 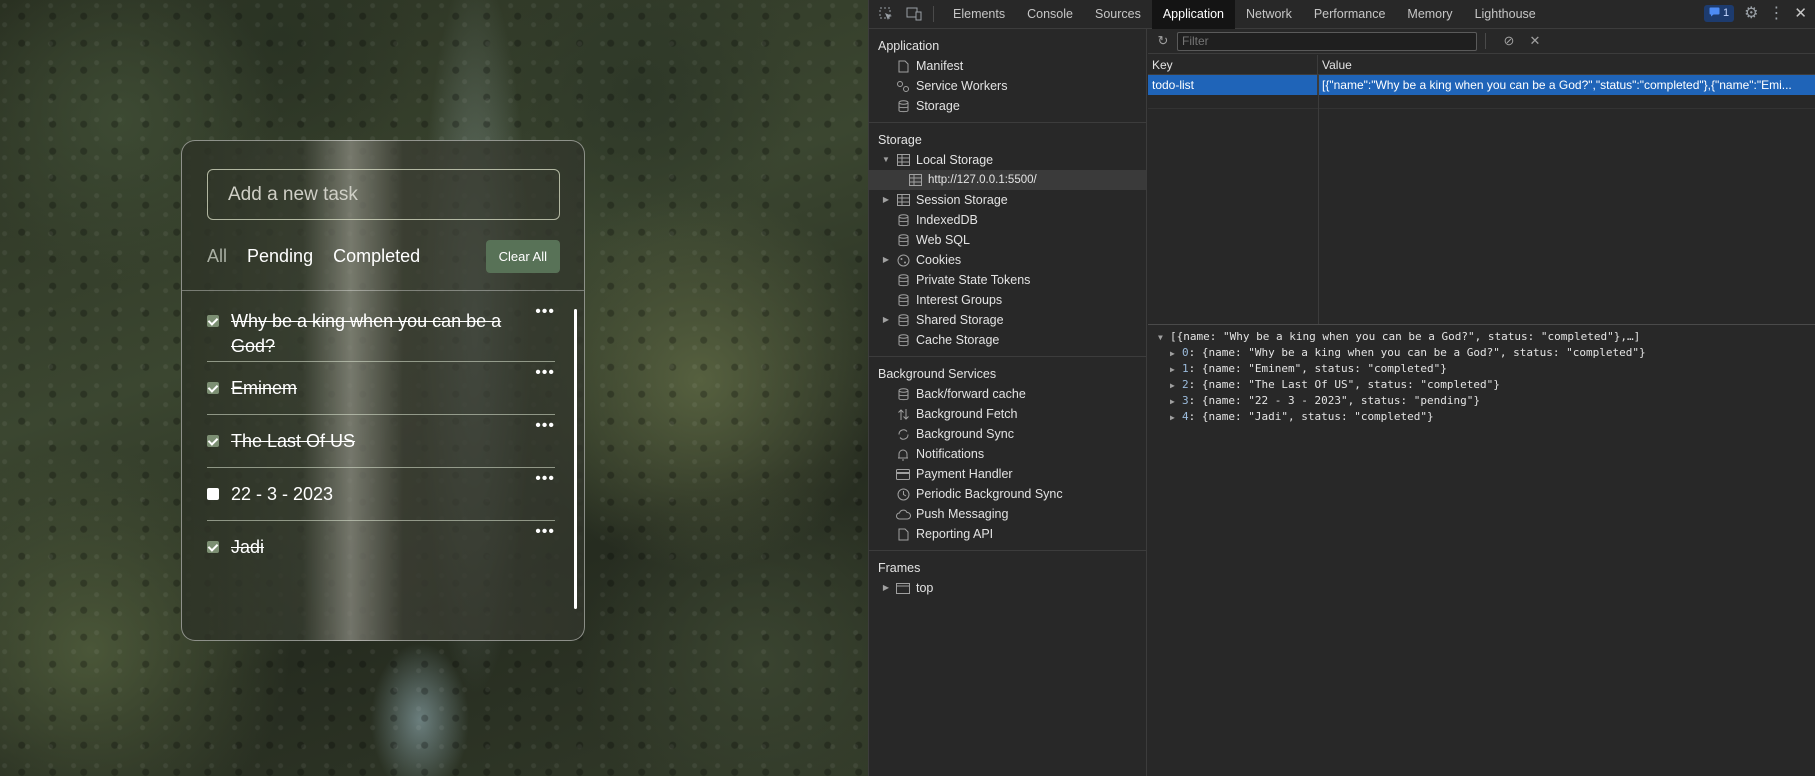 I want to click on tab-application: Application, so click(x=1193, y=14).